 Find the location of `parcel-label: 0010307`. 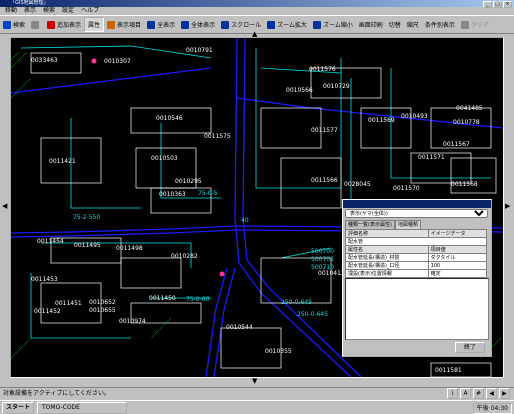

parcel-label: 0010307 is located at coordinates (117, 61).